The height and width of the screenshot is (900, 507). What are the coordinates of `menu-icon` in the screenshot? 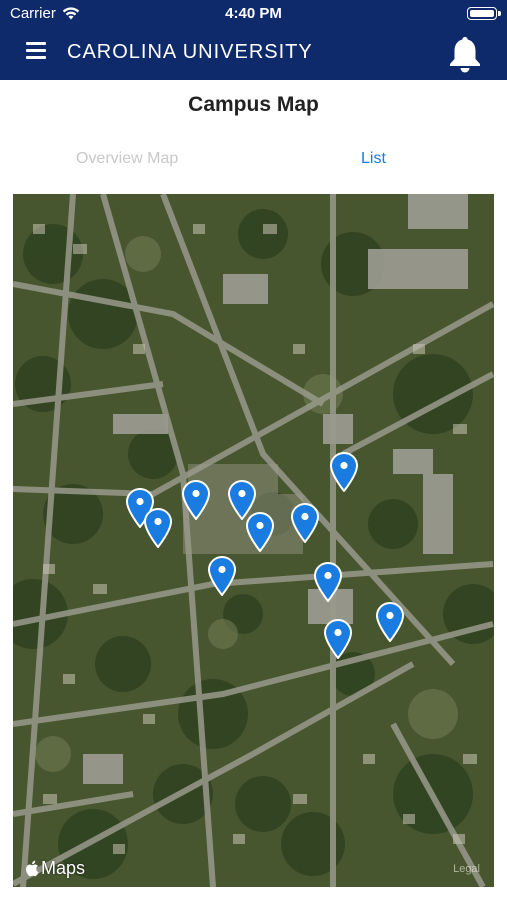 It's located at (36, 52).